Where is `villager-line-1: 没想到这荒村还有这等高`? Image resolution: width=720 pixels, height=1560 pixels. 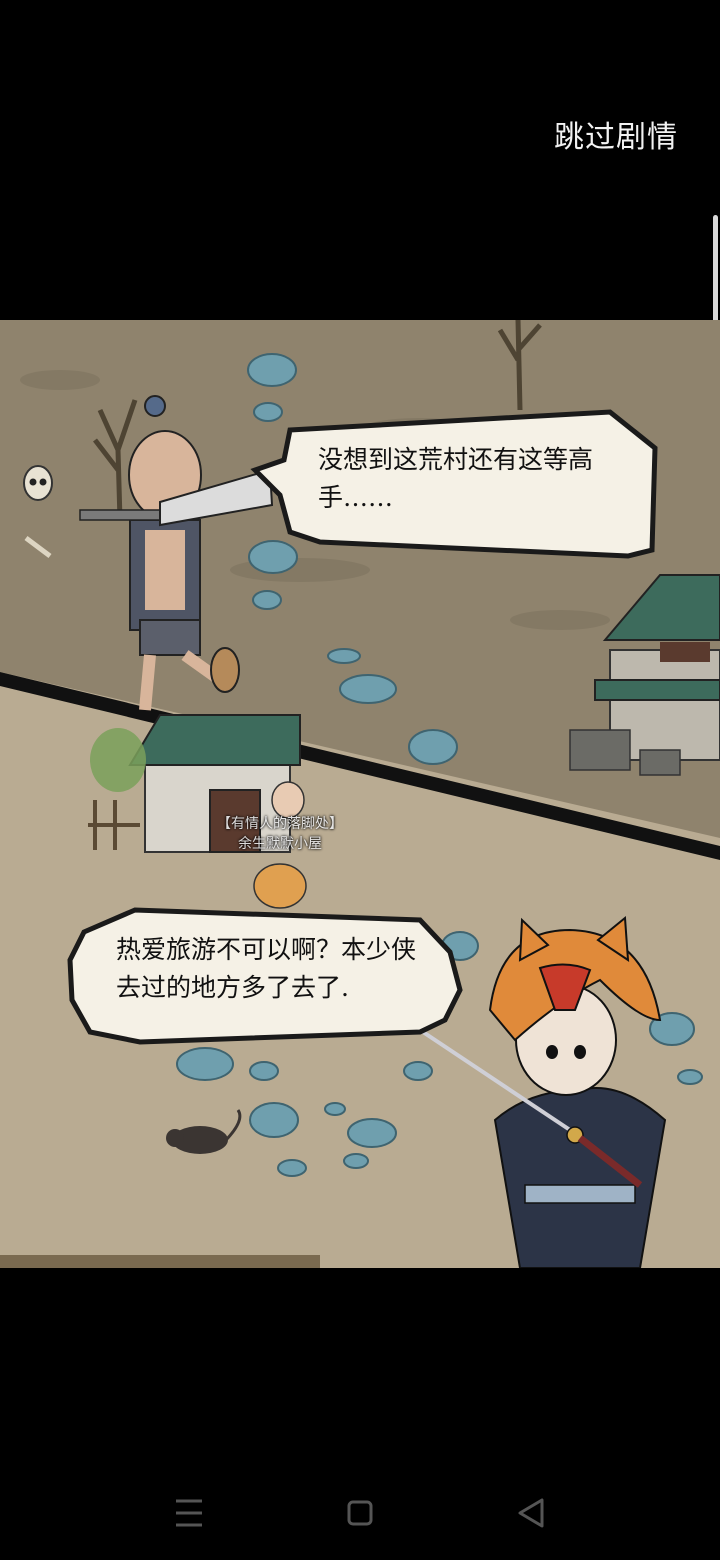 villager-line-1: 没想到这荒村还有这等高 is located at coordinates (455, 459).